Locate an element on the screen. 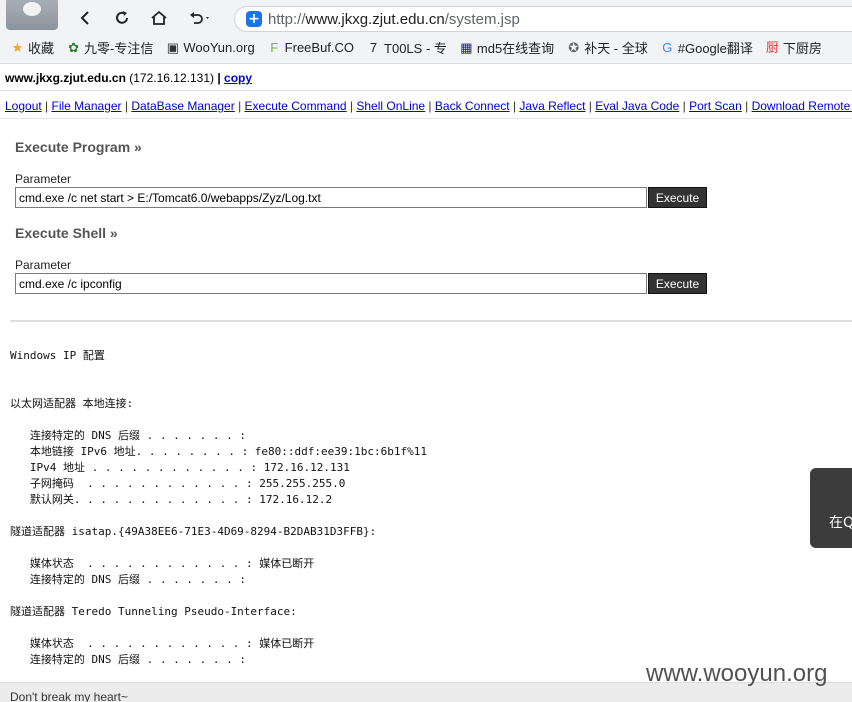  menu-link-file-manager: File Manager is located at coordinates (87, 106).